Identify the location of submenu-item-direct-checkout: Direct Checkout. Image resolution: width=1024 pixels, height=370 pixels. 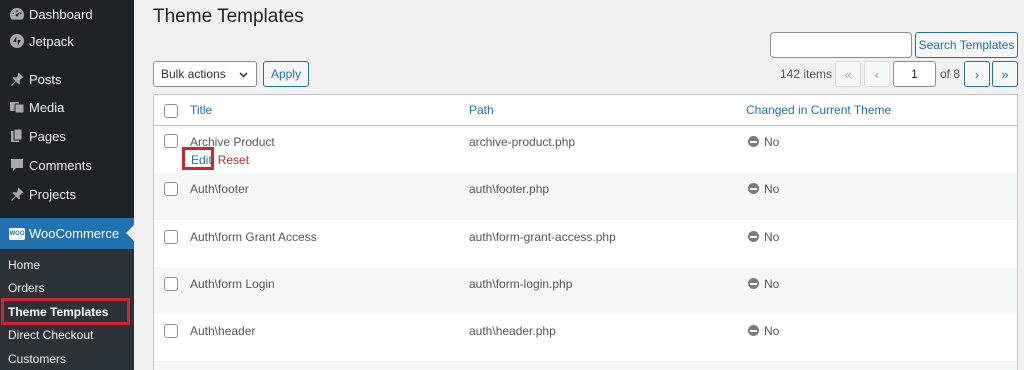
(50, 335).